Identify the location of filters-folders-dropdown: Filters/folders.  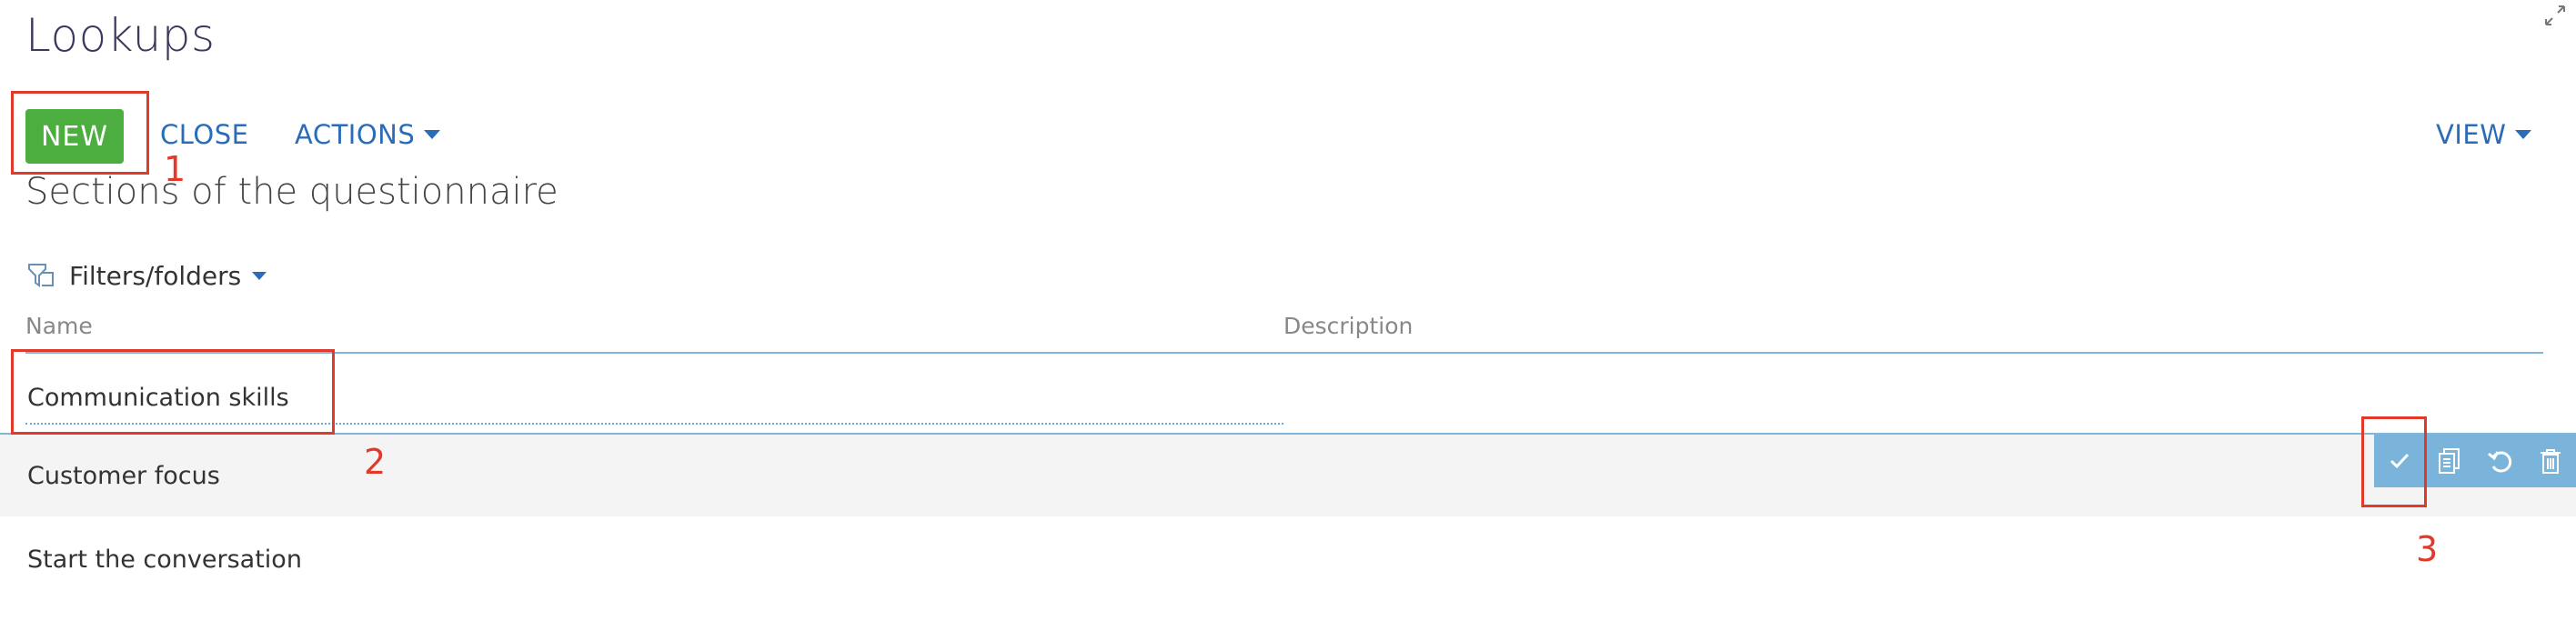
(146, 275).